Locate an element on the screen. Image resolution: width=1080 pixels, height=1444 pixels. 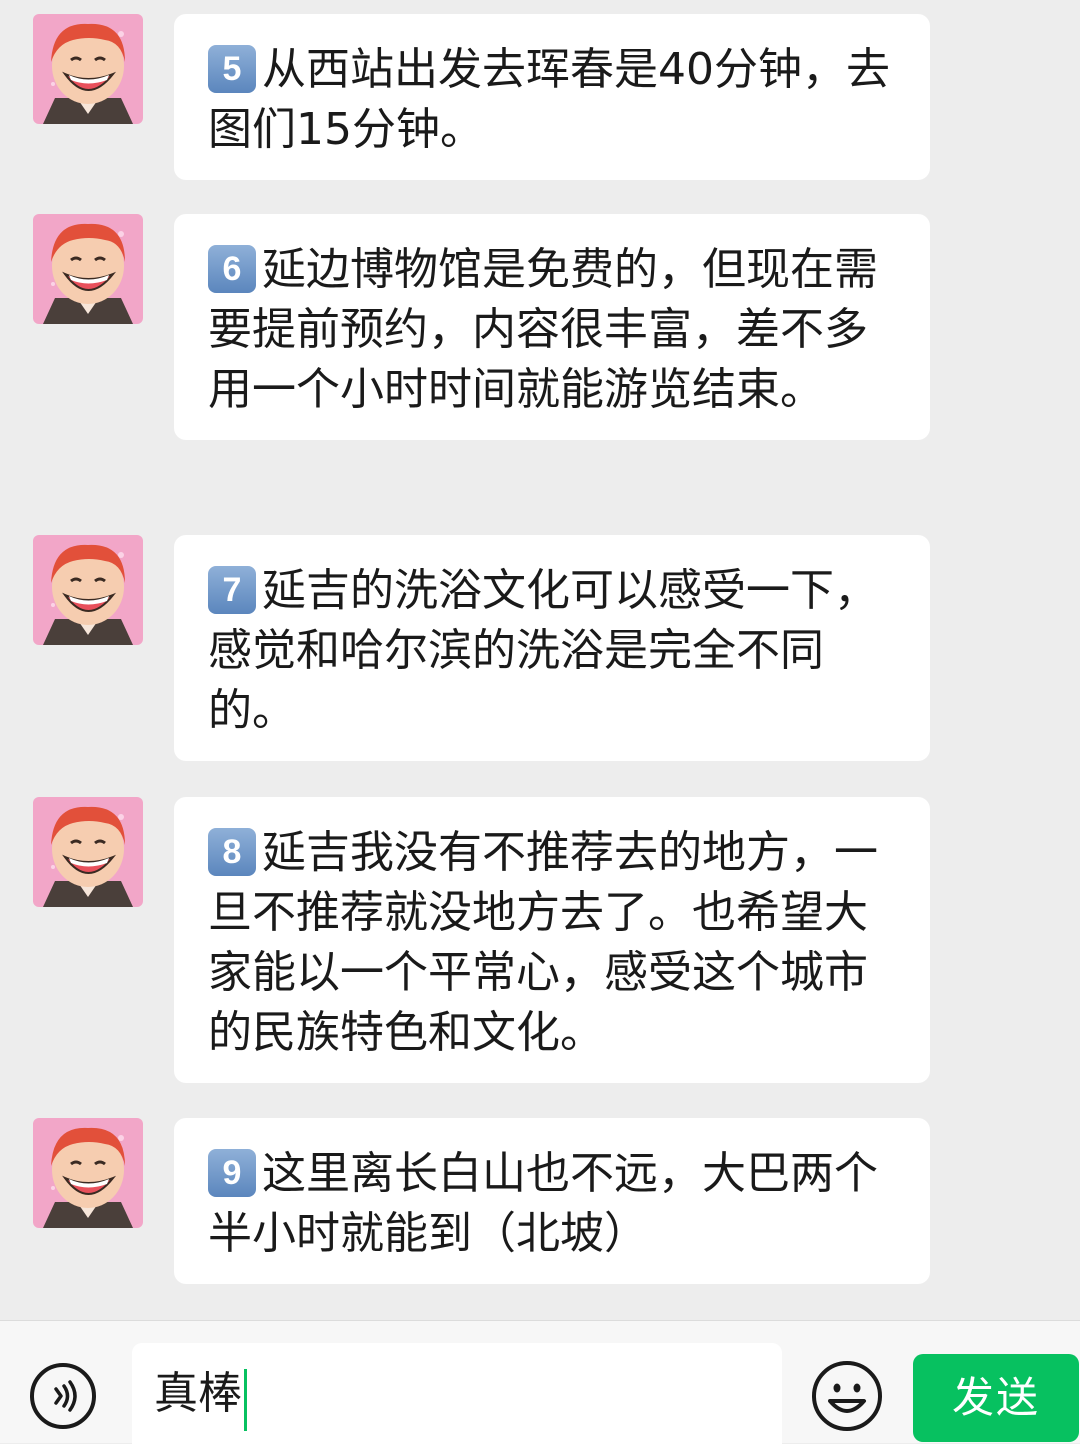
message-text: 5 从西站出发去珲春是40分钟，去图们15分钟。 is located at coordinates (552, 100).